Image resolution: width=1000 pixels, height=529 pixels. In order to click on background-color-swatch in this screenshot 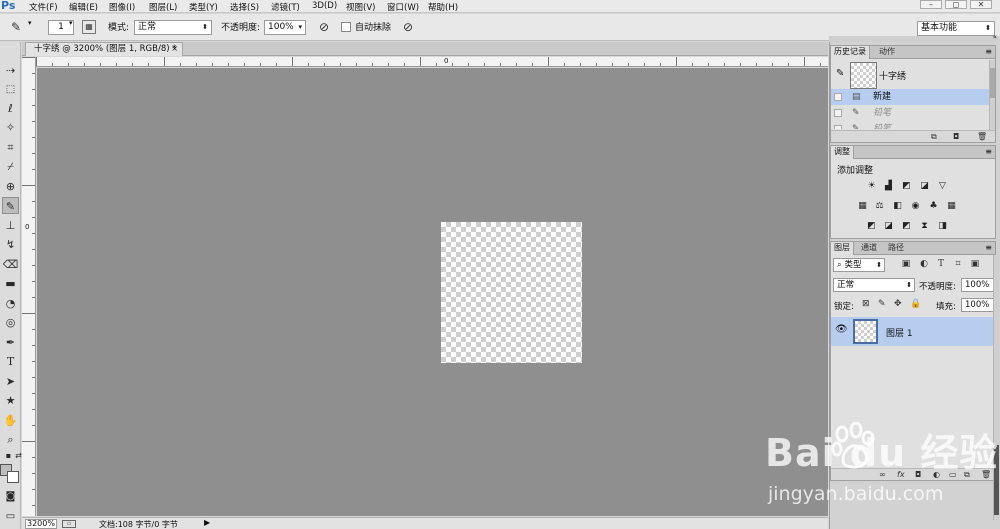, I will do `click(13, 477)`.